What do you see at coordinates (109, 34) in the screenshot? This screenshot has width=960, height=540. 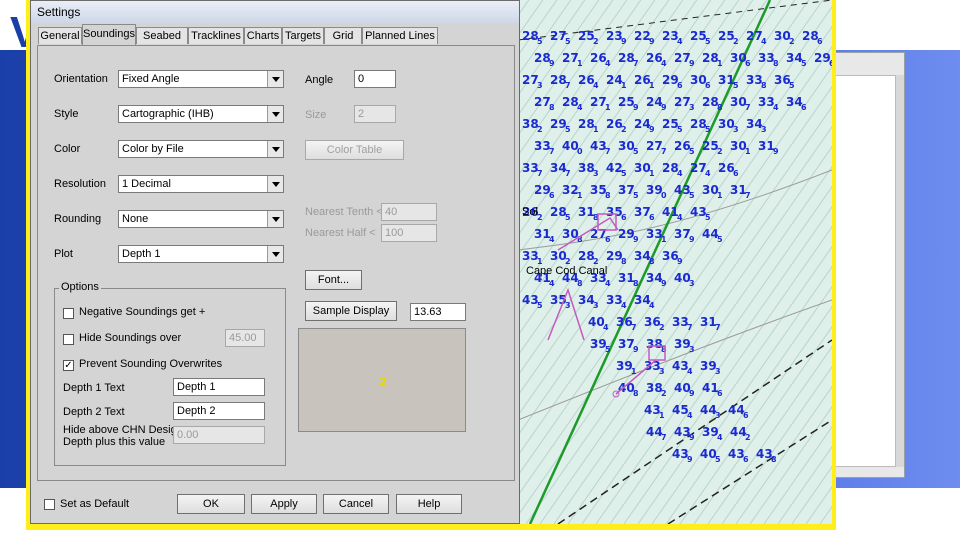 I see `tab-soundings: Soundings` at bounding box center [109, 34].